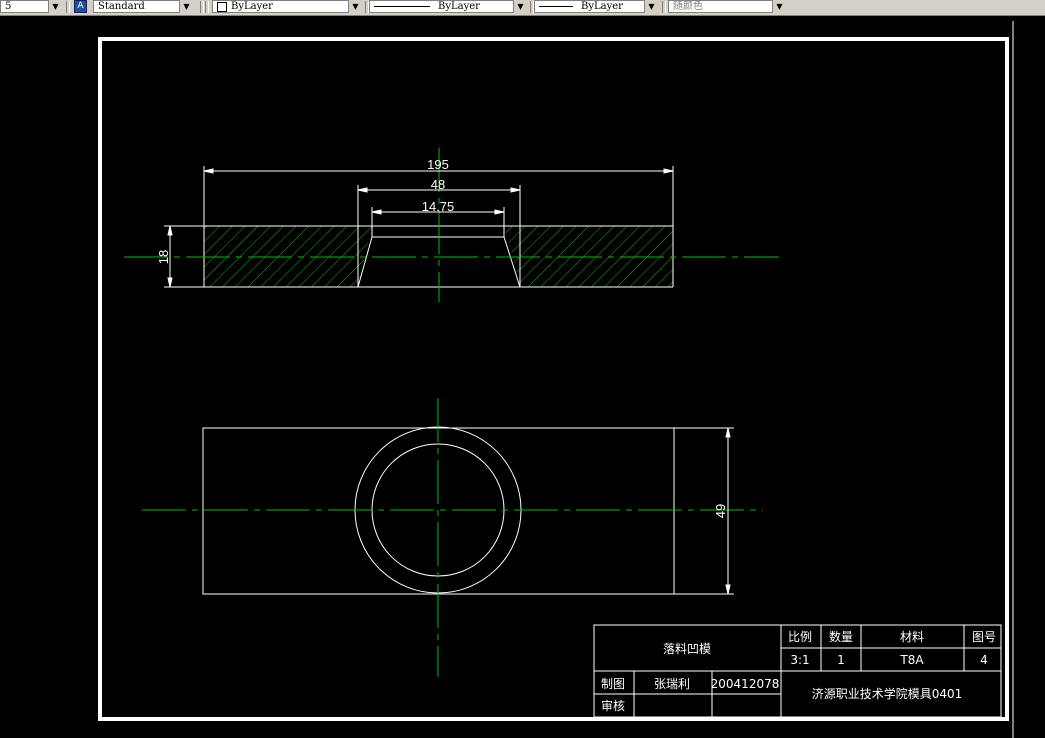 The image size is (1045, 738). Describe the element at coordinates (186, 6) in the screenshot. I see `text-style-chevron-down-icon: ▼` at that location.